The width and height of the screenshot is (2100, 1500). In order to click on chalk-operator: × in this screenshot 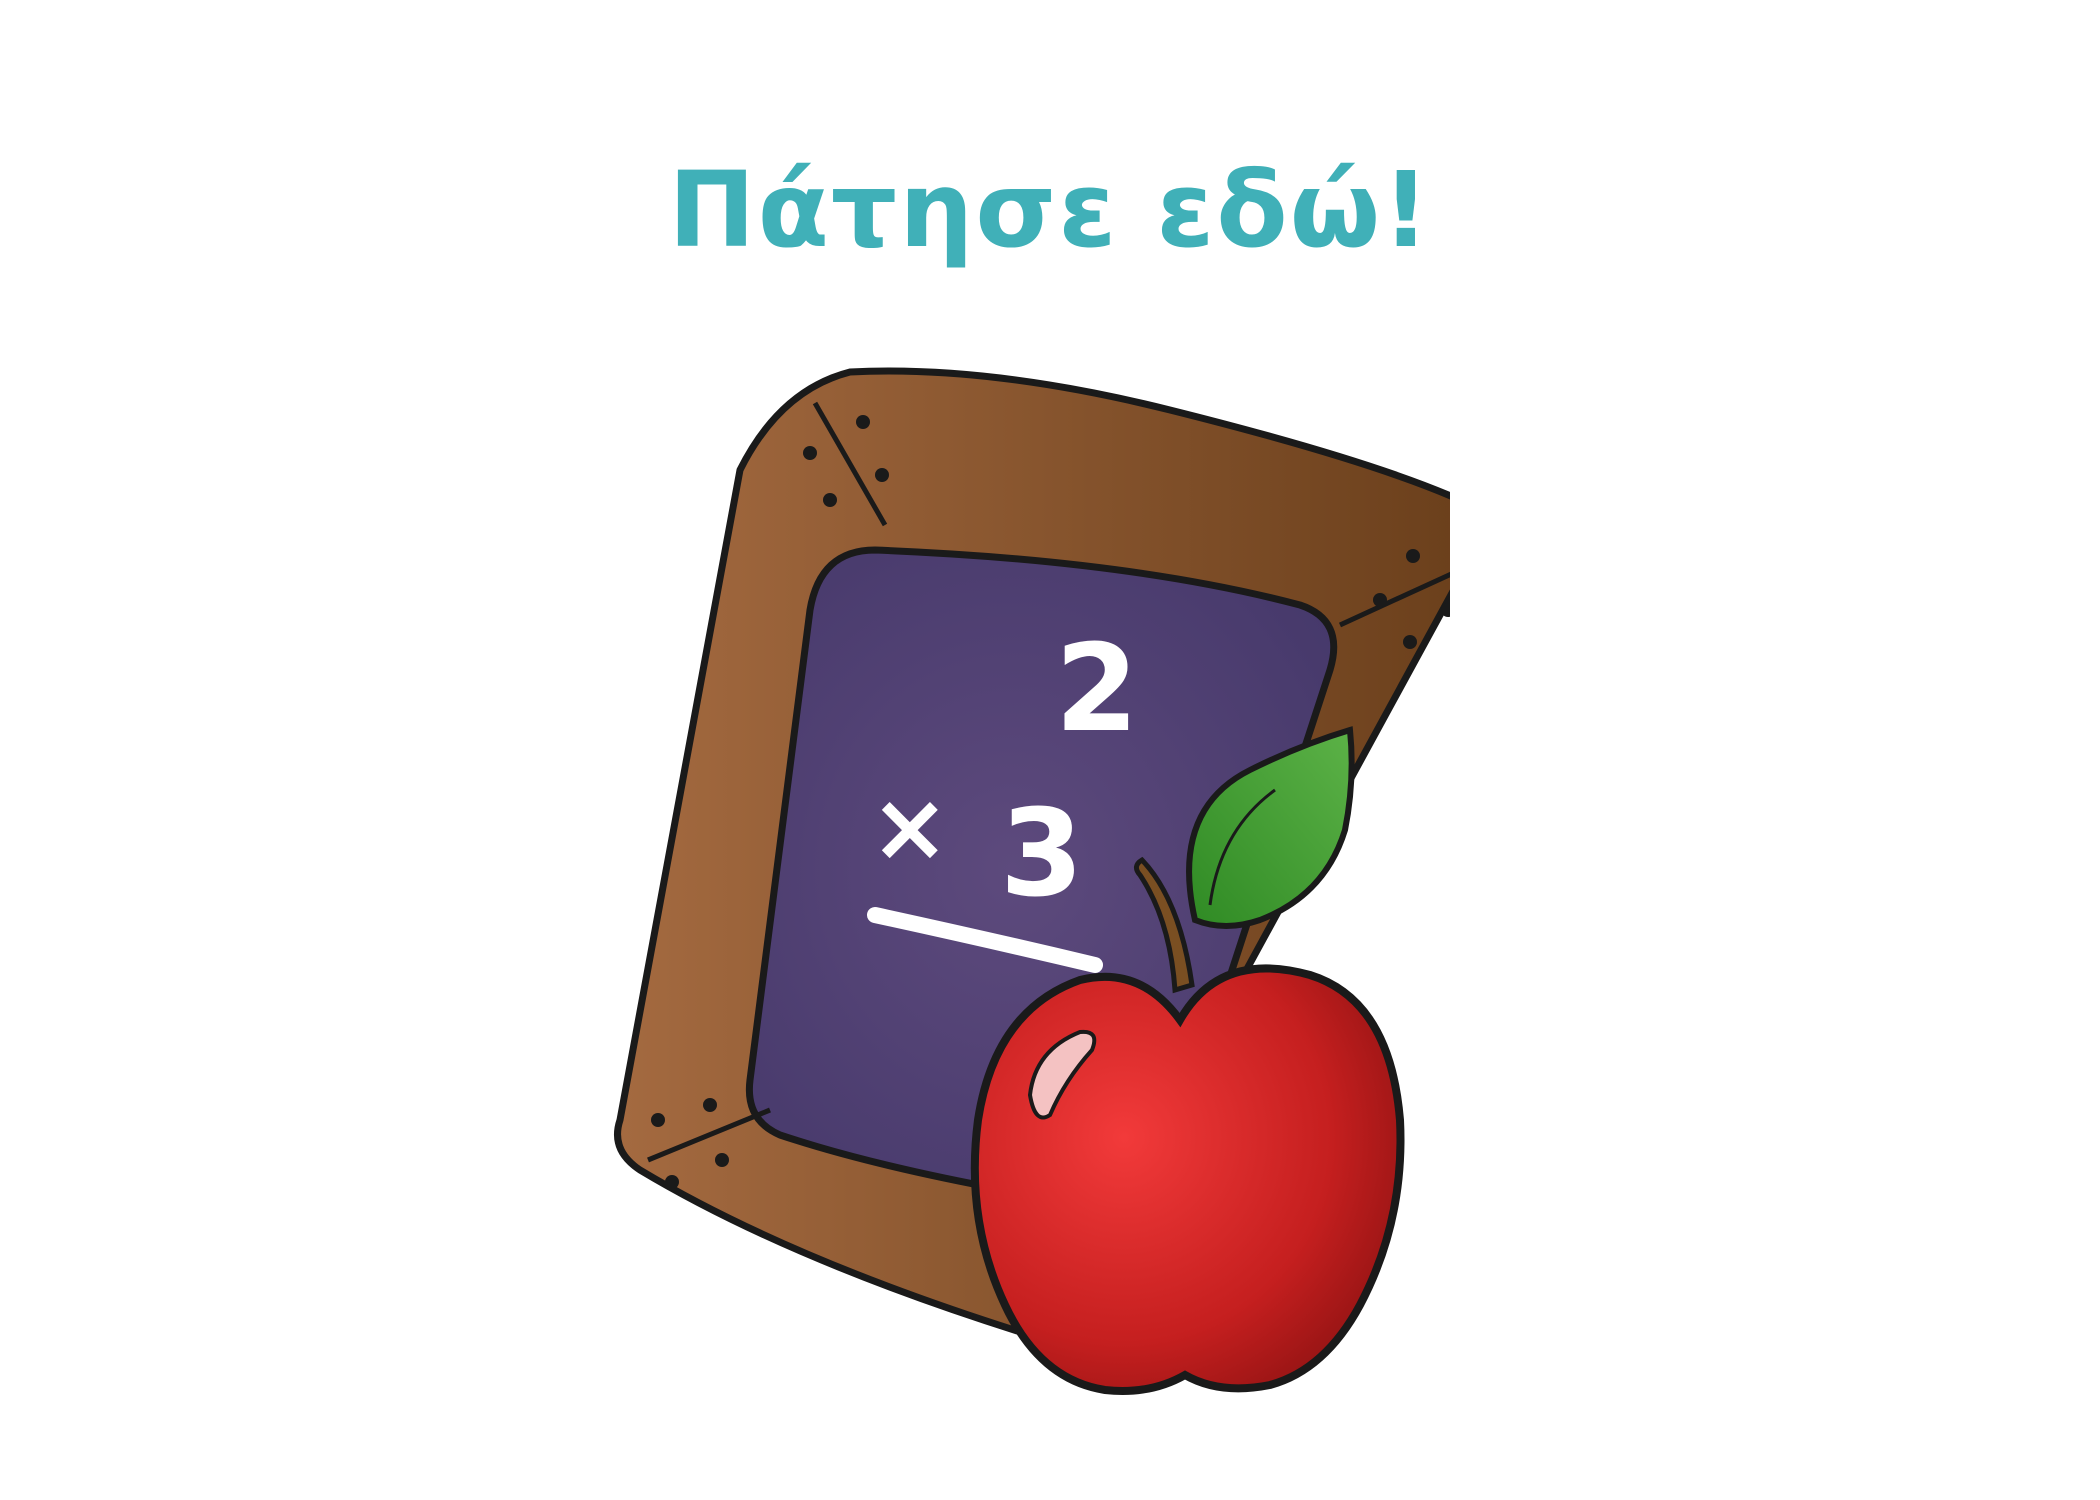, I will do `click(910, 828)`.